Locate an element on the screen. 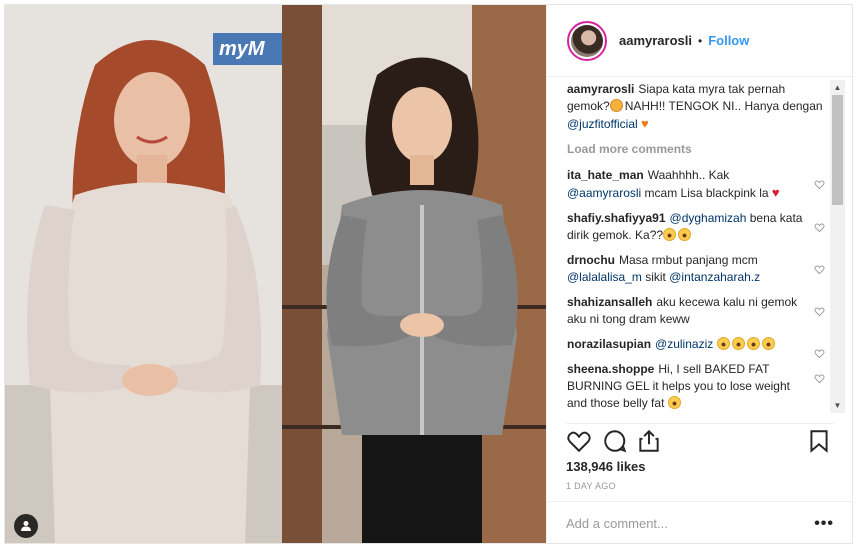 The width and height of the screenshot is (858, 553). comment-username: drnochu is located at coordinates (591, 260).